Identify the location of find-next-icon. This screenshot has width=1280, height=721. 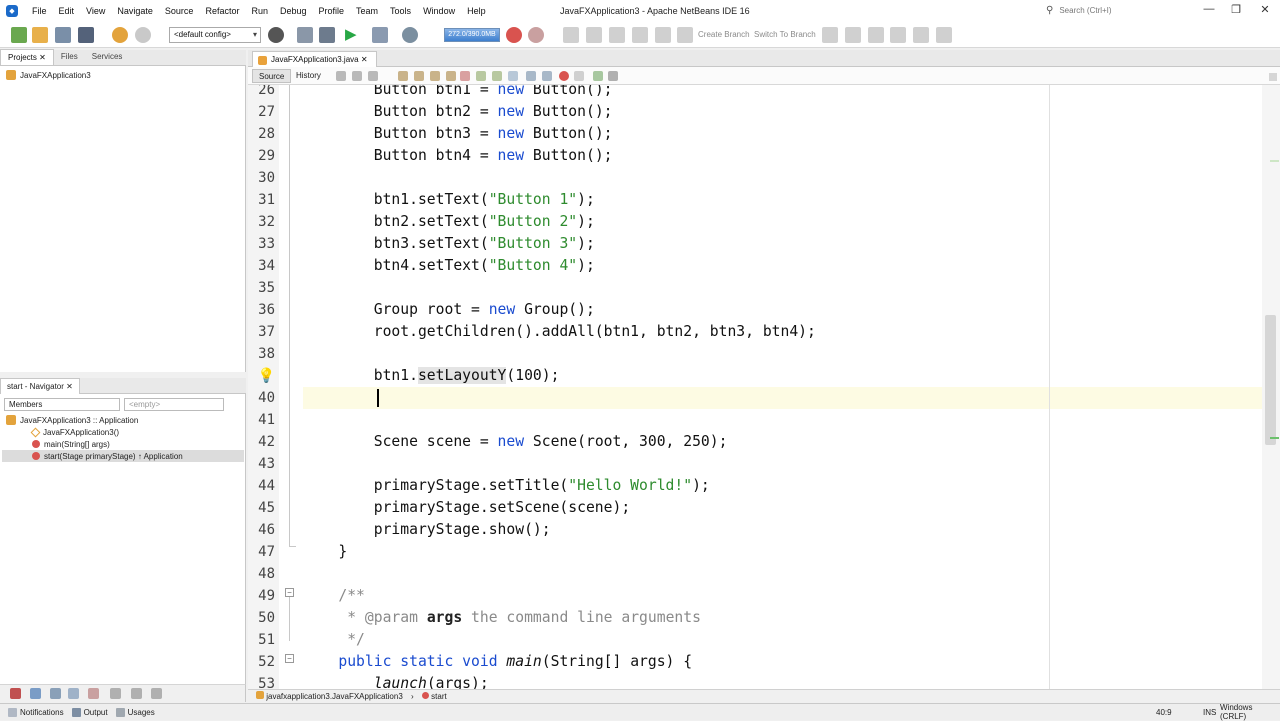
(435, 76).